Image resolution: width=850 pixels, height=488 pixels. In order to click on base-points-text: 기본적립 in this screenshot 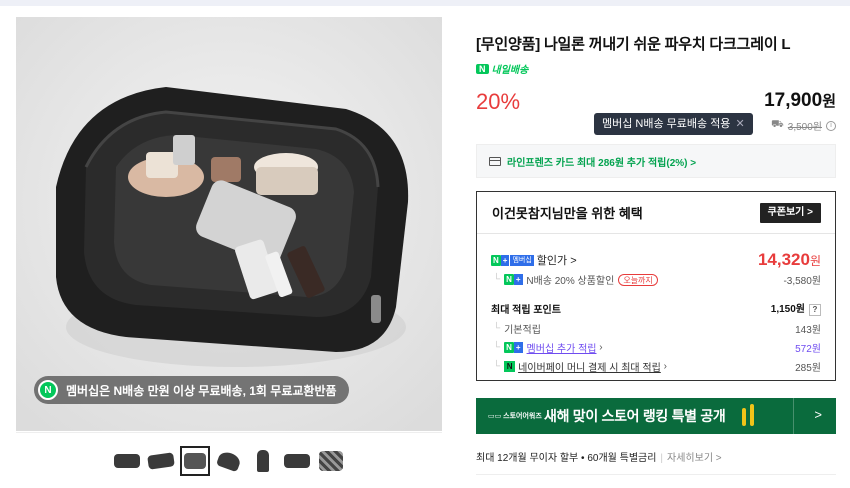, I will do `click(522, 330)`.